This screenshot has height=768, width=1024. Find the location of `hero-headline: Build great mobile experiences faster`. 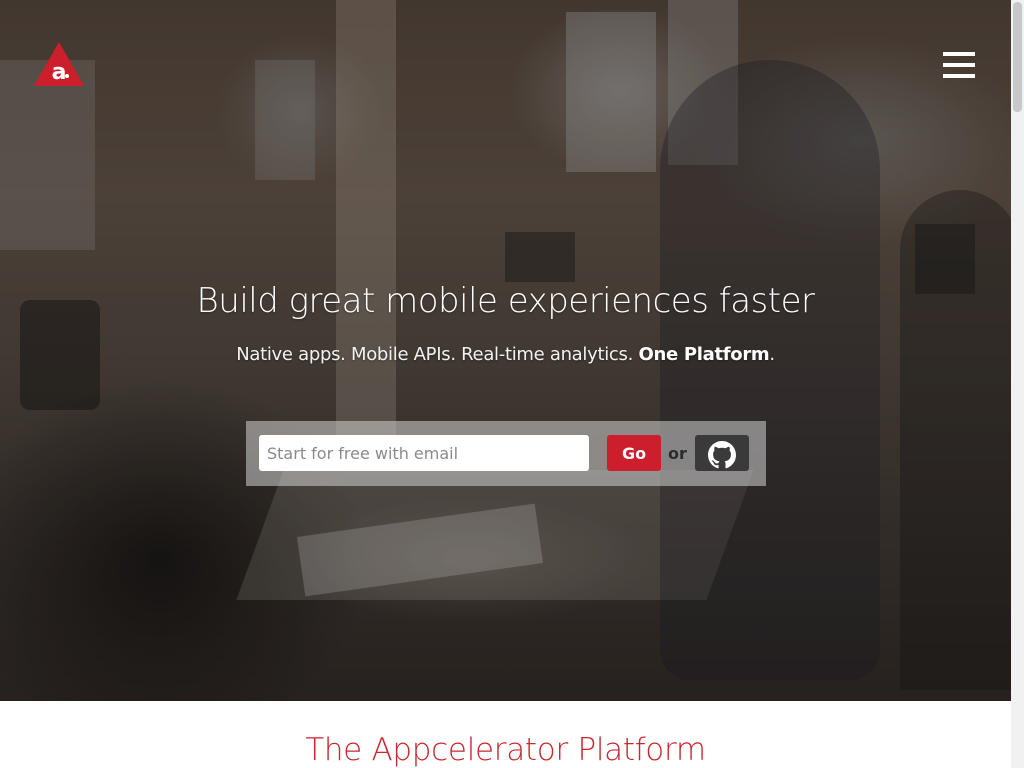

hero-headline: Build great mobile experiences faster is located at coordinates (505, 301).